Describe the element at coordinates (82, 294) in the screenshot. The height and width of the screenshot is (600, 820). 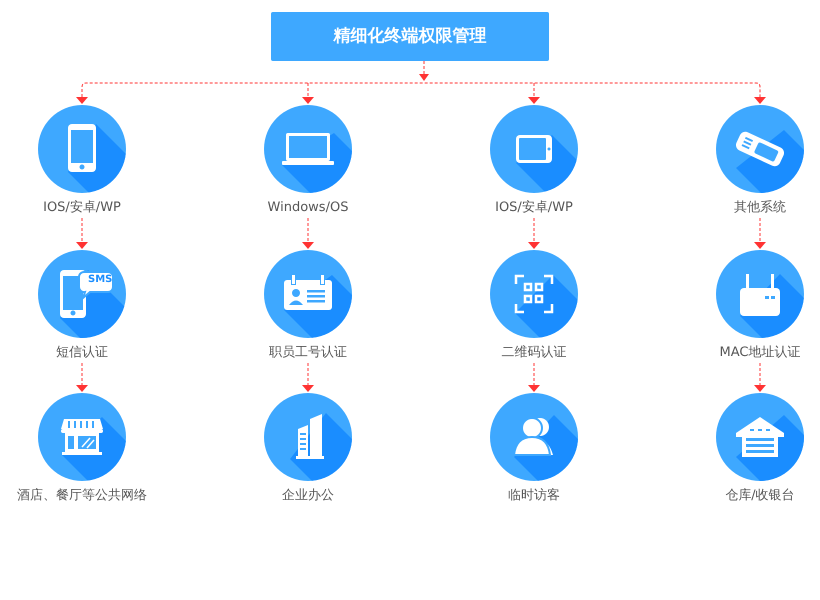
I see `sms-phone-icon` at that location.